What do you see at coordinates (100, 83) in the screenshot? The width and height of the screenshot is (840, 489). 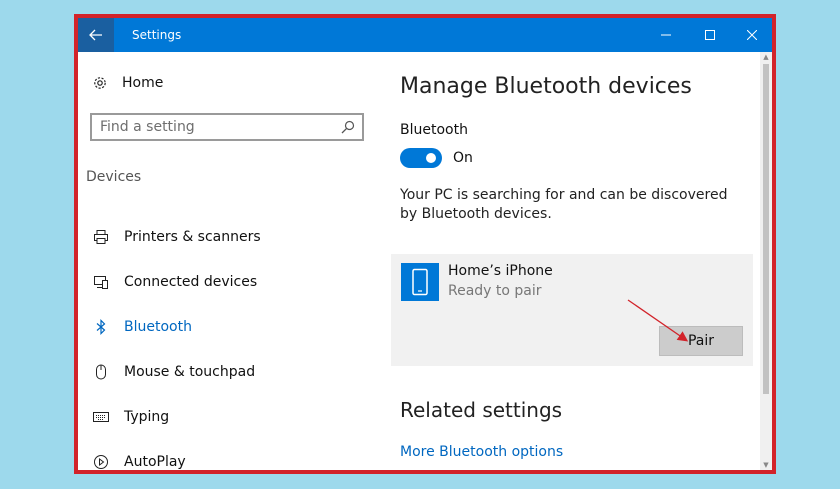 I see `gear-icon` at bounding box center [100, 83].